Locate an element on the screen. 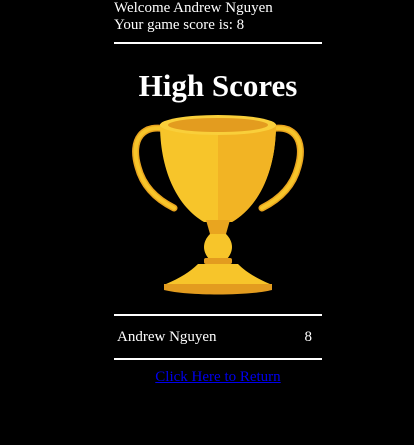  divider-bottom is located at coordinates (218, 359).